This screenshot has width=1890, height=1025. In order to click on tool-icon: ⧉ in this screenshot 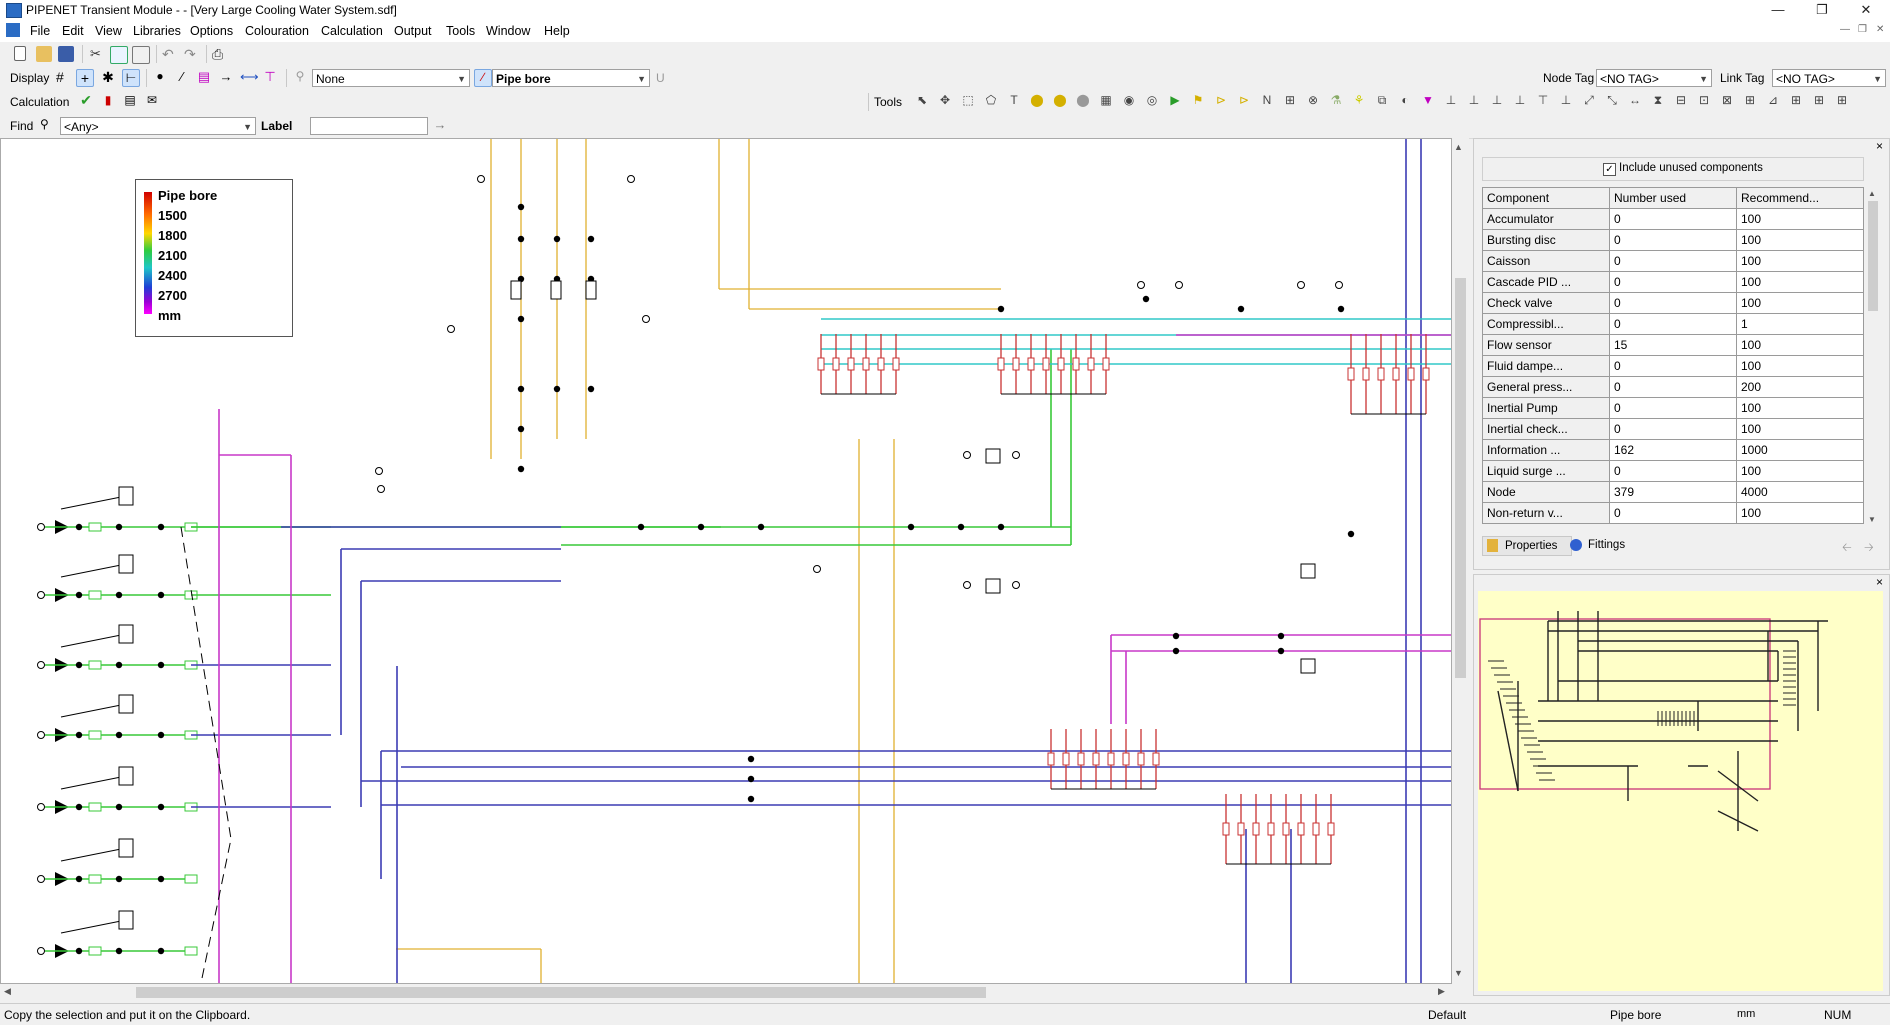, I will do `click(1382, 101)`.